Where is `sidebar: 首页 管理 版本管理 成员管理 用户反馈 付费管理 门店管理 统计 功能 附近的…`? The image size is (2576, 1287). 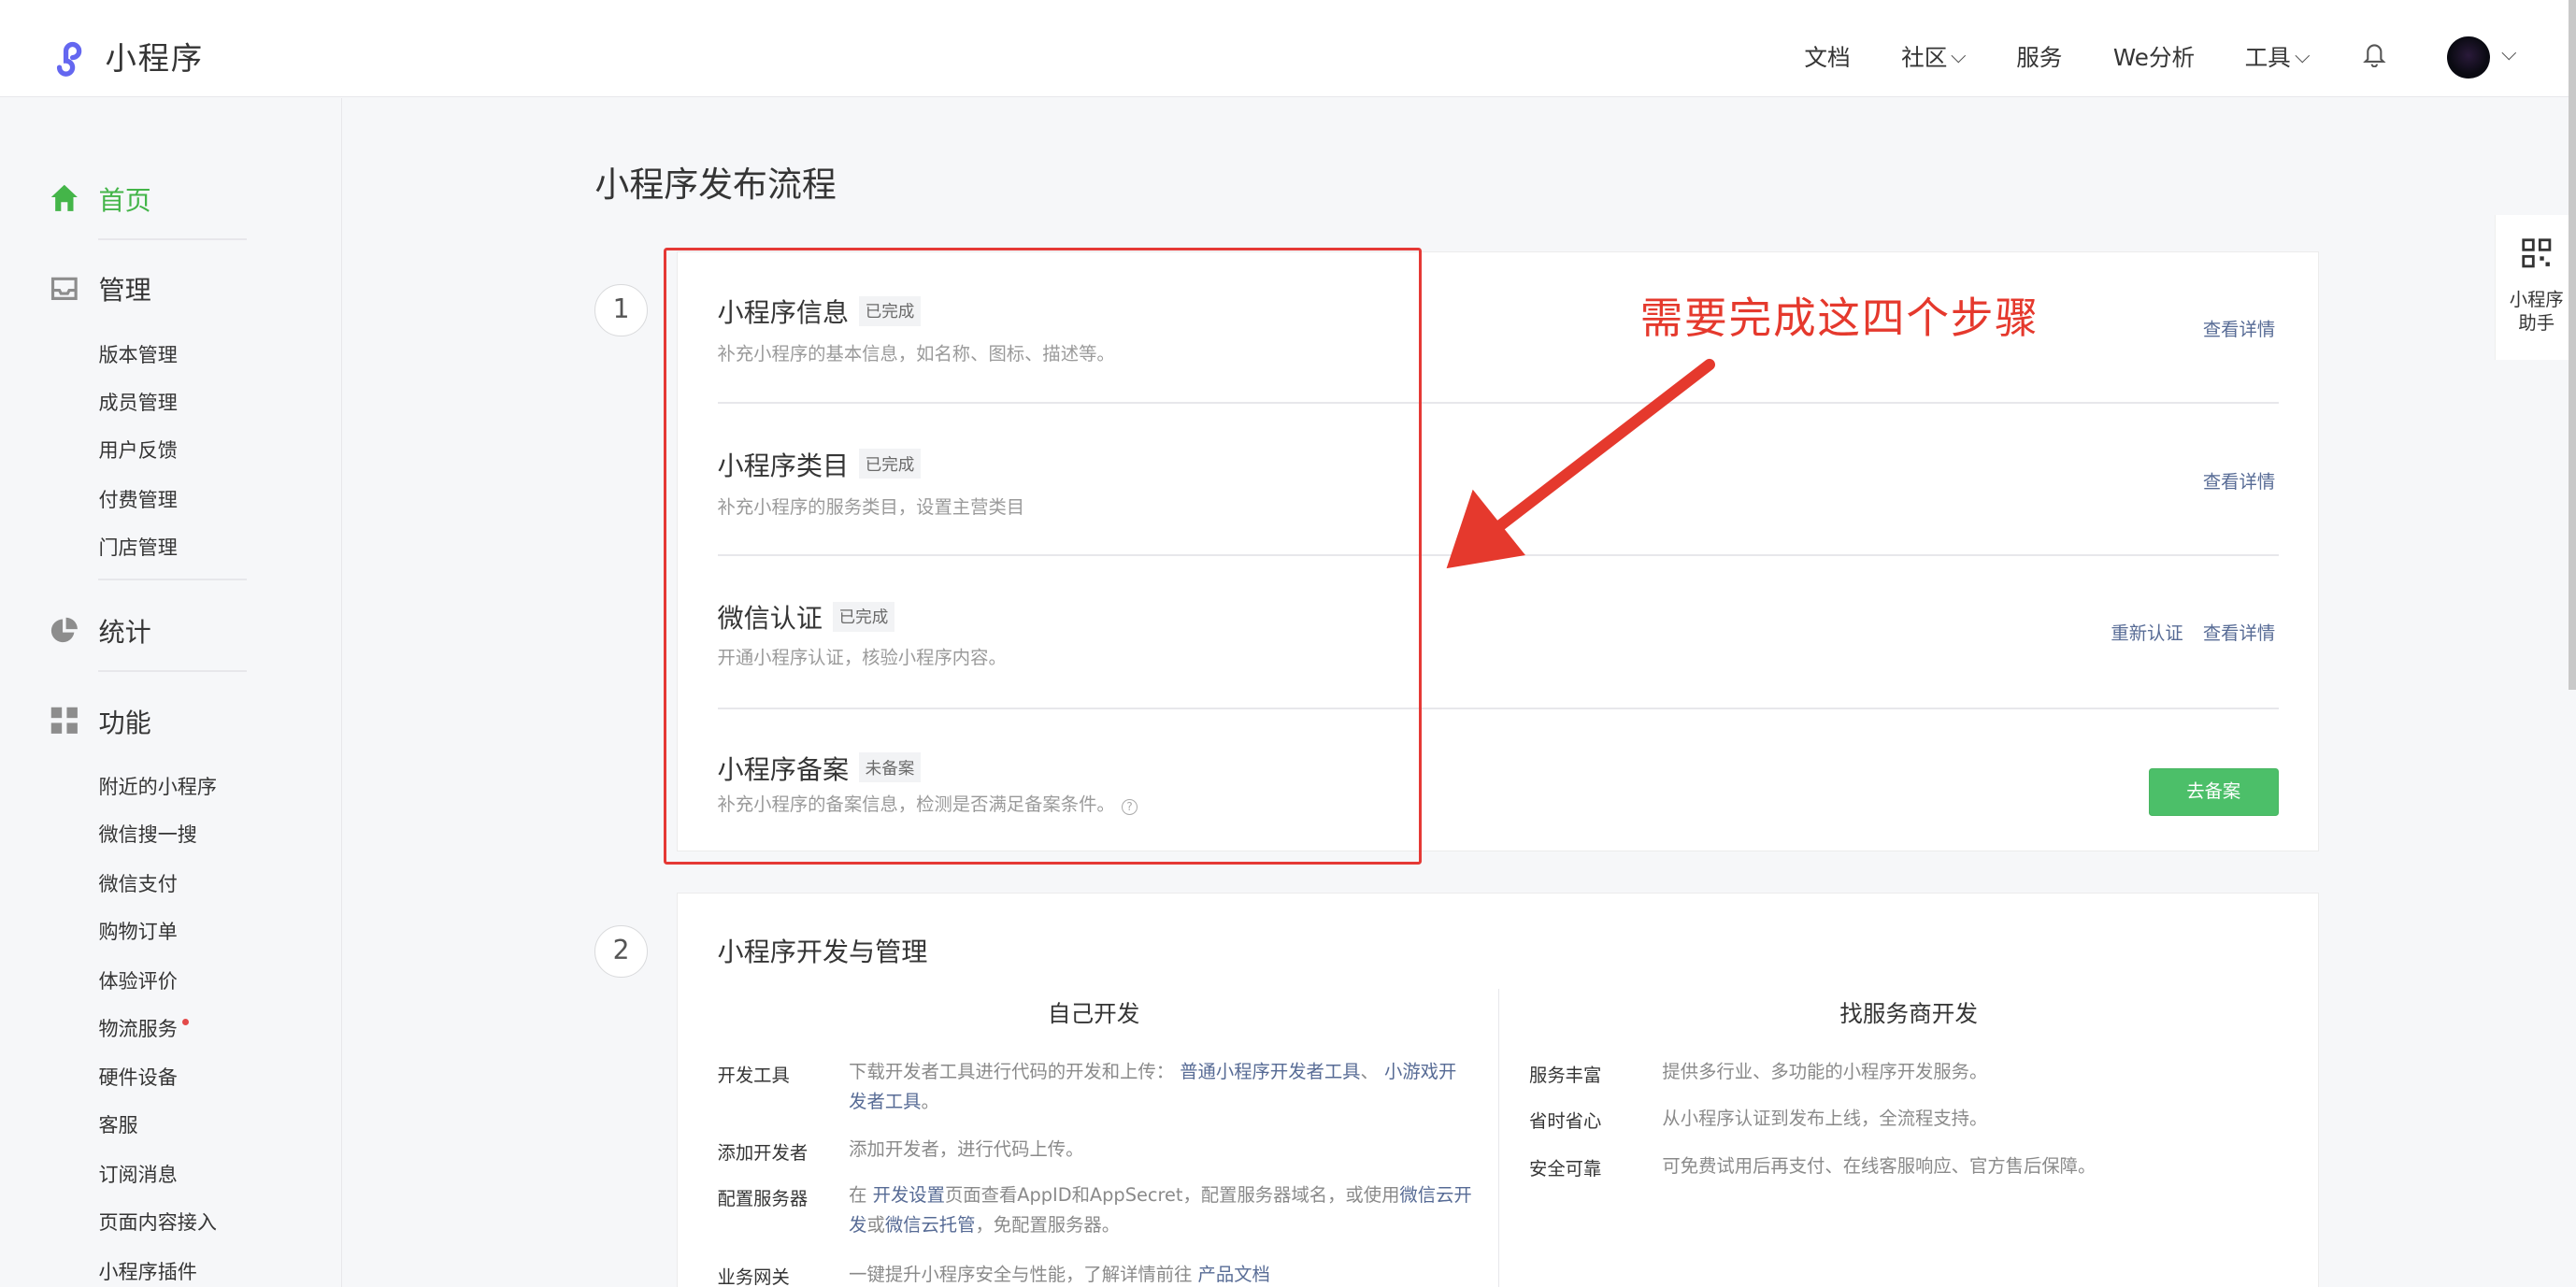 sidebar: 首页 管理 版本管理 成员管理 用户反馈 付费管理 门店管理 统计 功能 附近的… is located at coordinates (171, 692).